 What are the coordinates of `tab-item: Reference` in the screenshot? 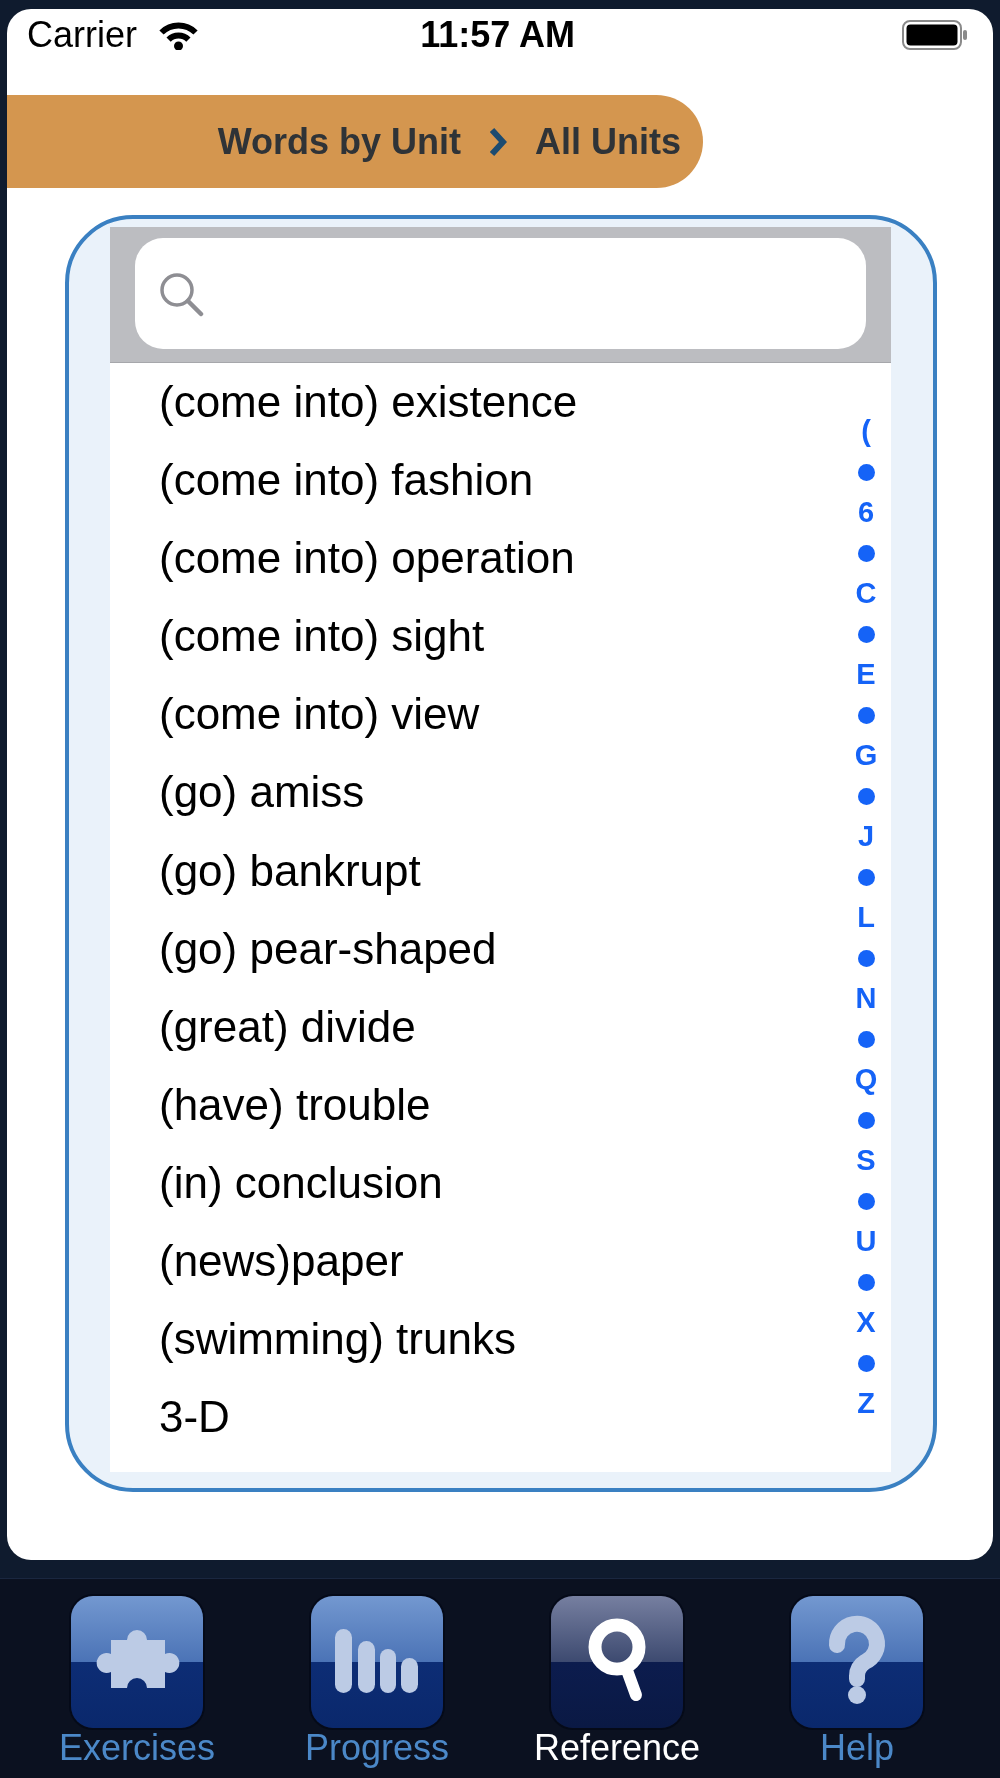 It's located at (617, 1682).